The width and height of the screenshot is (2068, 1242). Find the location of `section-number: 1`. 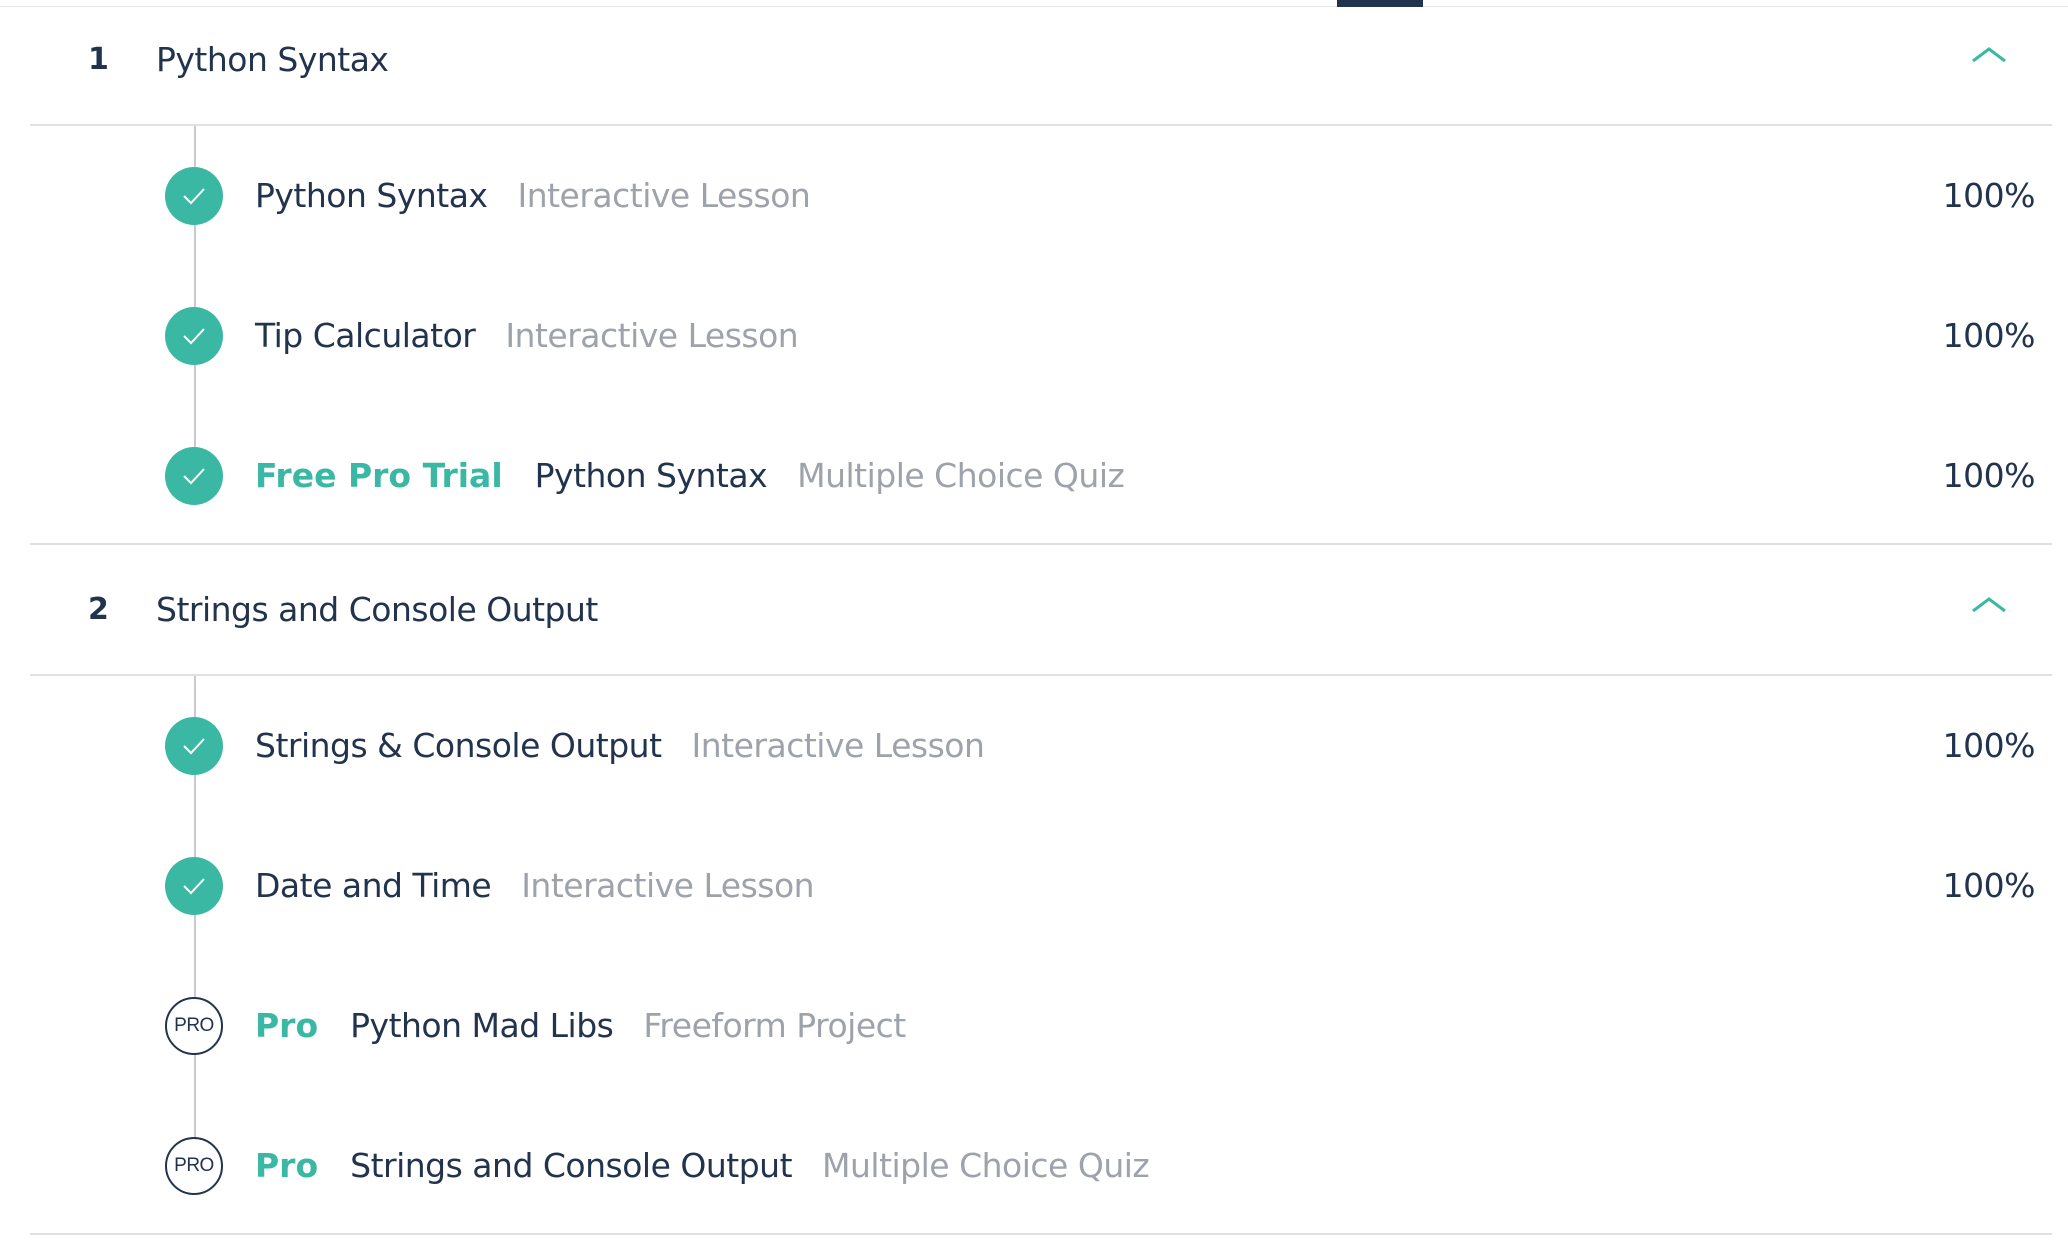

section-number: 1 is located at coordinates (98, 59).